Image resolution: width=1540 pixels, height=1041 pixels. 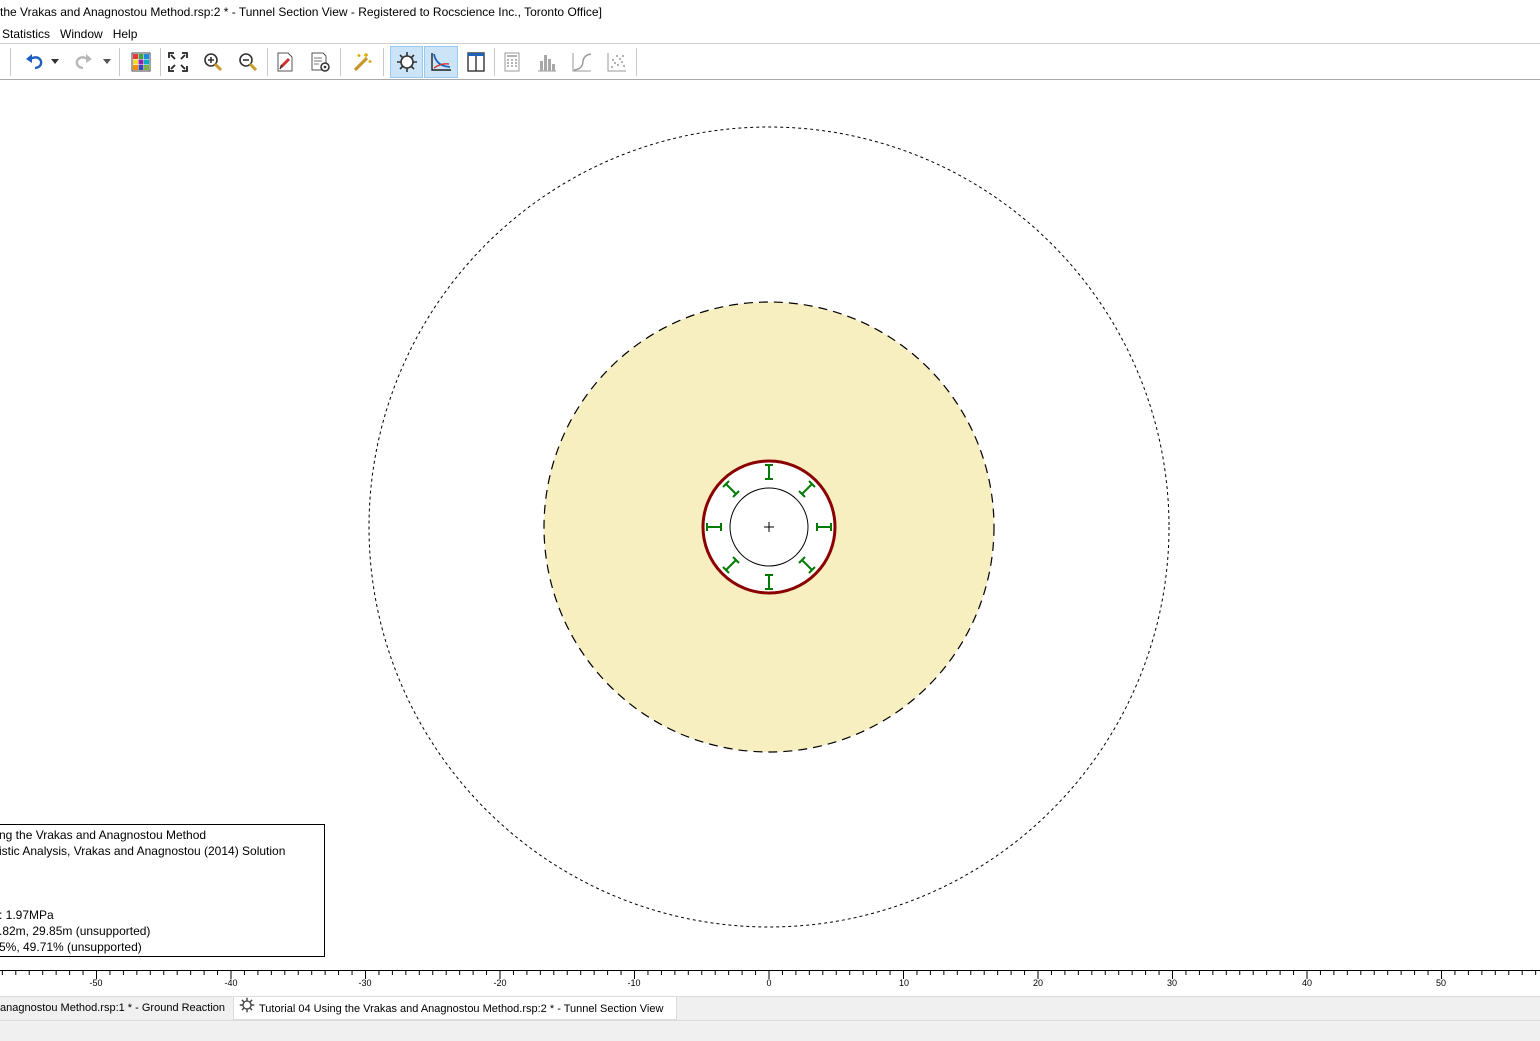 I want to click on edit-properties-icon, so click(x=285, y=62).